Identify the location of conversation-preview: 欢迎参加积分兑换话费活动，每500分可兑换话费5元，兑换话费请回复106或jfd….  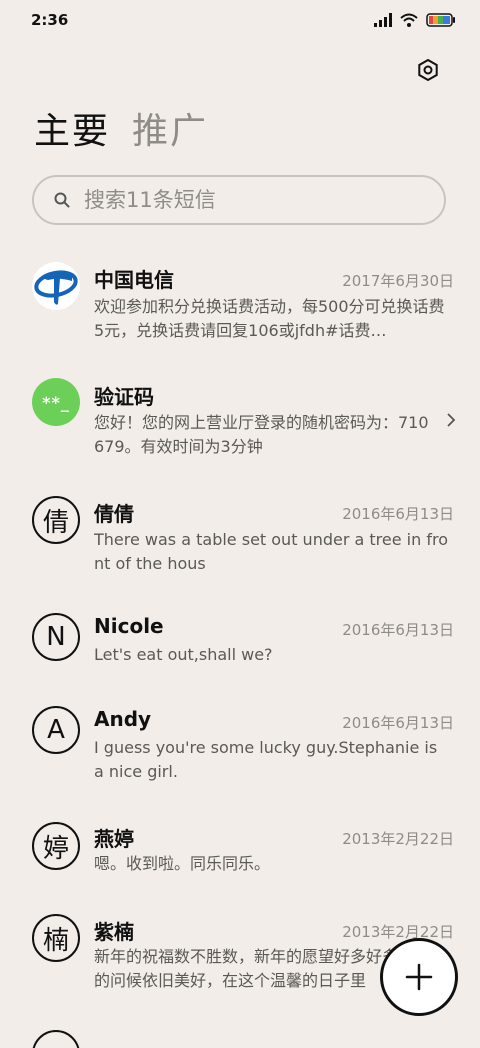
(269, 318).